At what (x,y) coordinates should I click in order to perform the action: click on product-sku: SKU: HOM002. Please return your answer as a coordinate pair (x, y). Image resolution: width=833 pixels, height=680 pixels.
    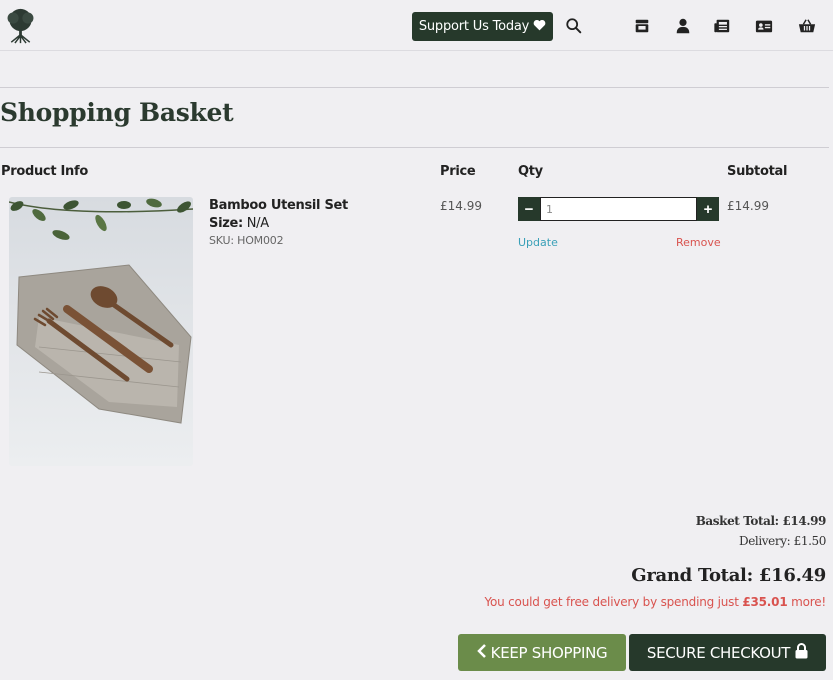
    Looking at the image, I should click on (246, 240).